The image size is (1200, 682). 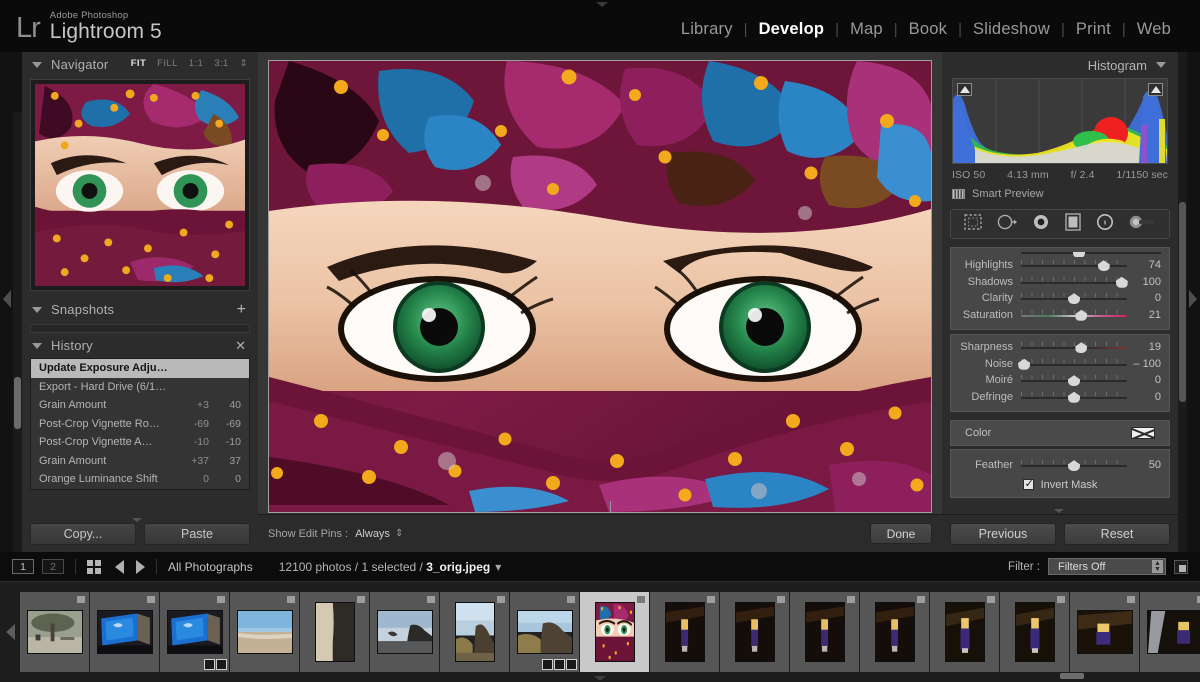 What do you see at coordinates (1060, 65) in the screenshot?
I see `histogram-panel-header: Histogram` at bounding box center [1060, 65].